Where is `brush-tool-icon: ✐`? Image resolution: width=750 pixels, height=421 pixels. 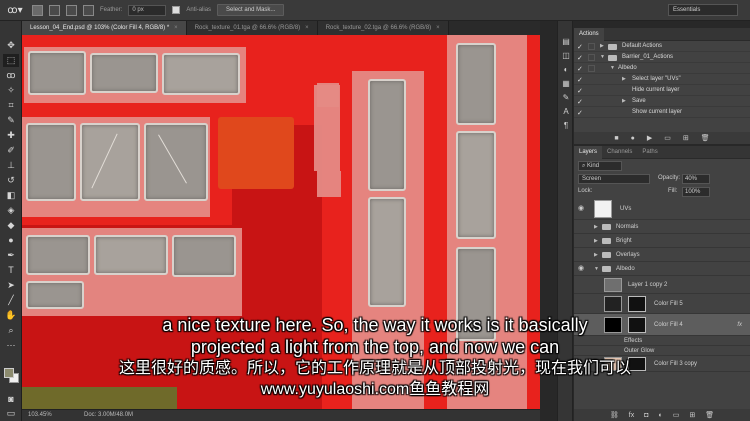
brush-tool-icon: ✐ is located at coordinates (11, 150).